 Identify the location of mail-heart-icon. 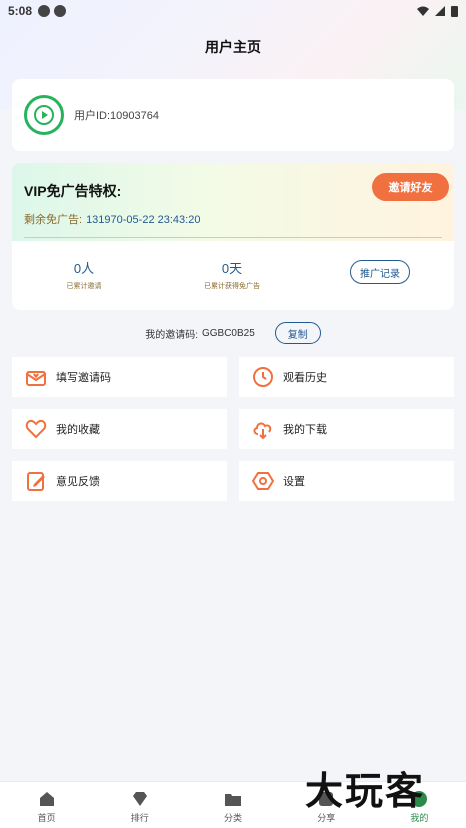
(36, 377).